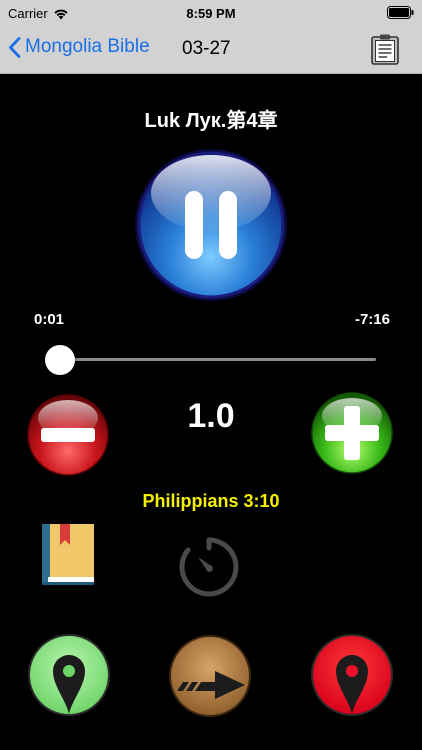 The height and width of the screenshot is (750, 422). I want to click on elapsed-time: 0:01, so click(49, 319).